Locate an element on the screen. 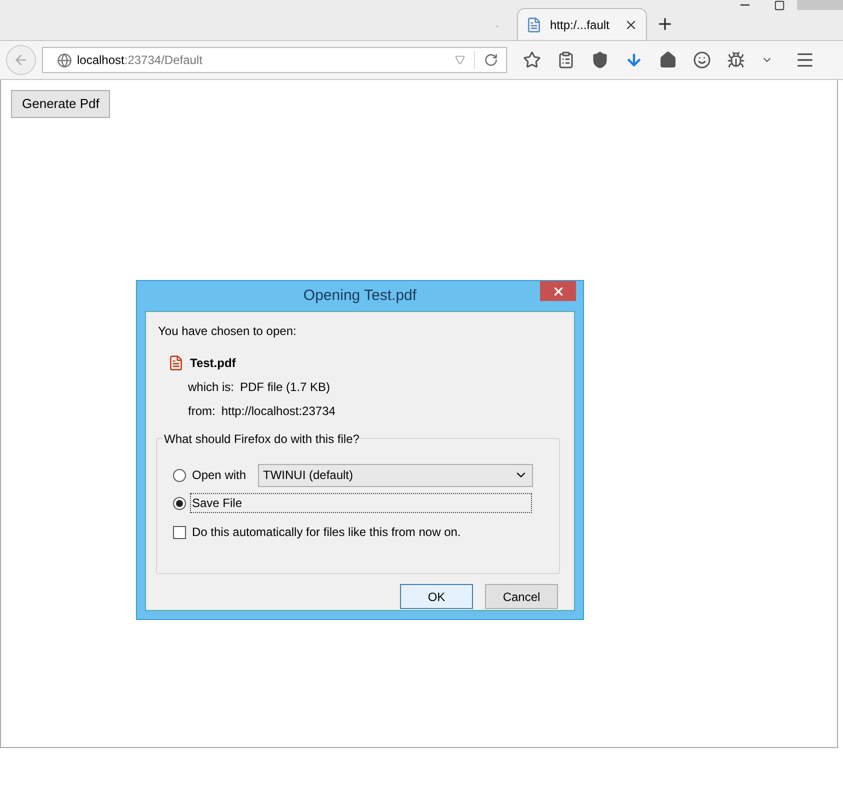  globe-icon is located at coordinates (64, 60).